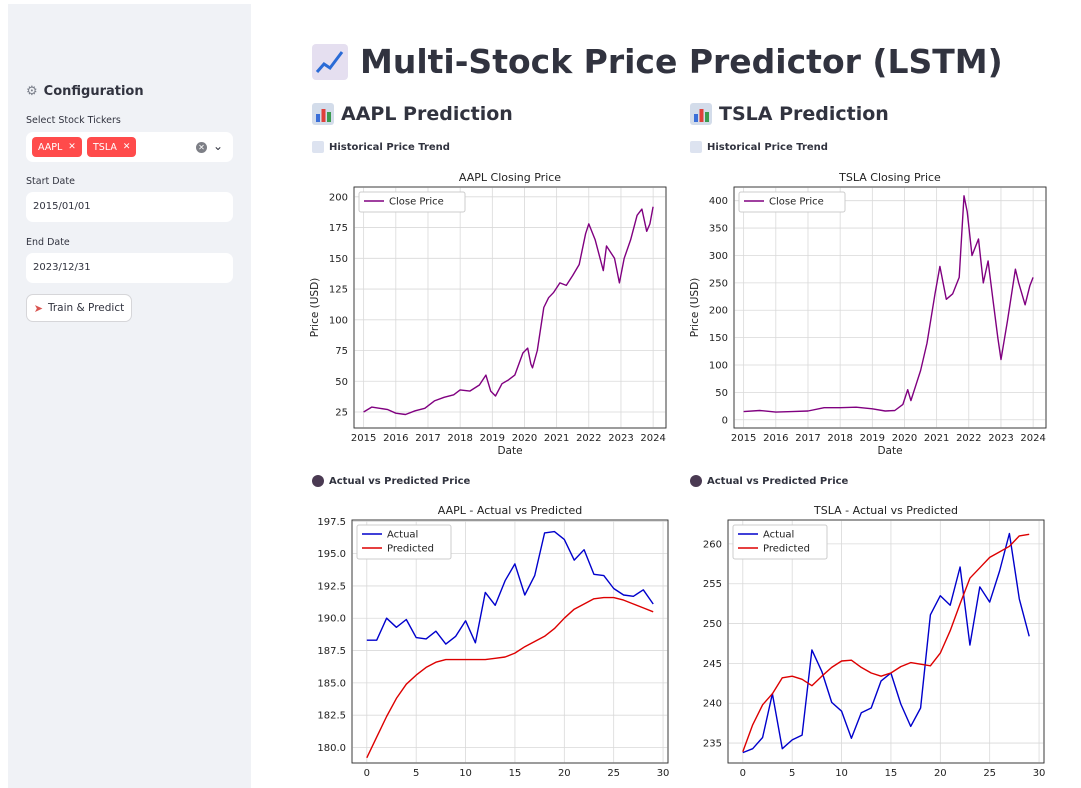  What do you see at coordinates (85, 91) in the screenshot?
I see `sidebar-title: ⚙ Configuration` at bounding box center [85, 91].